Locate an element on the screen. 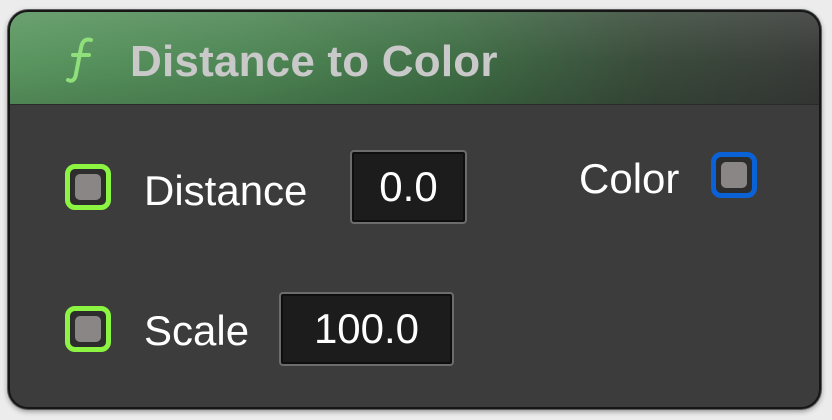  distance-input-pin is located at coordinates (88, 187).